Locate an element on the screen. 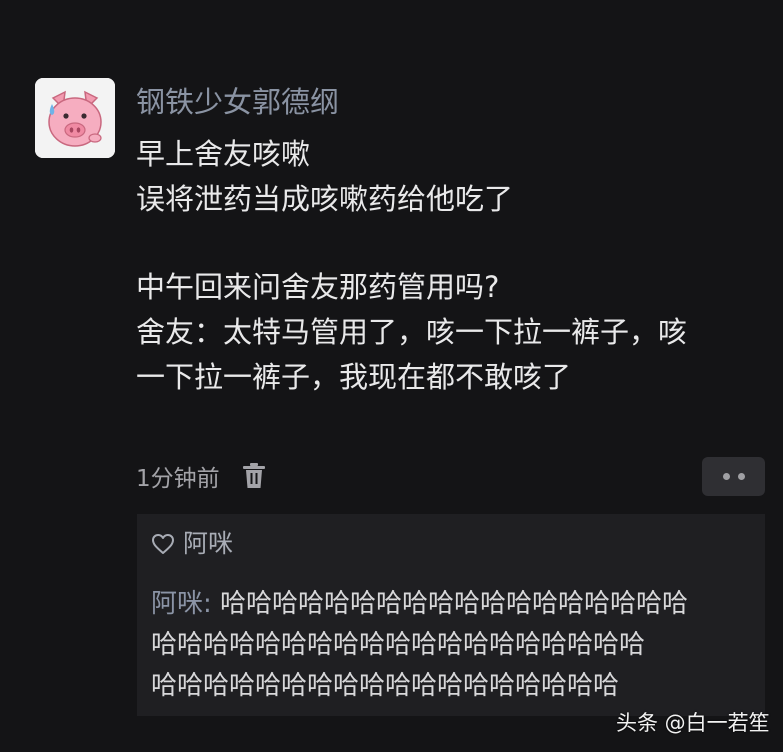  pig-face-icon is located at coordinates (75, 118).